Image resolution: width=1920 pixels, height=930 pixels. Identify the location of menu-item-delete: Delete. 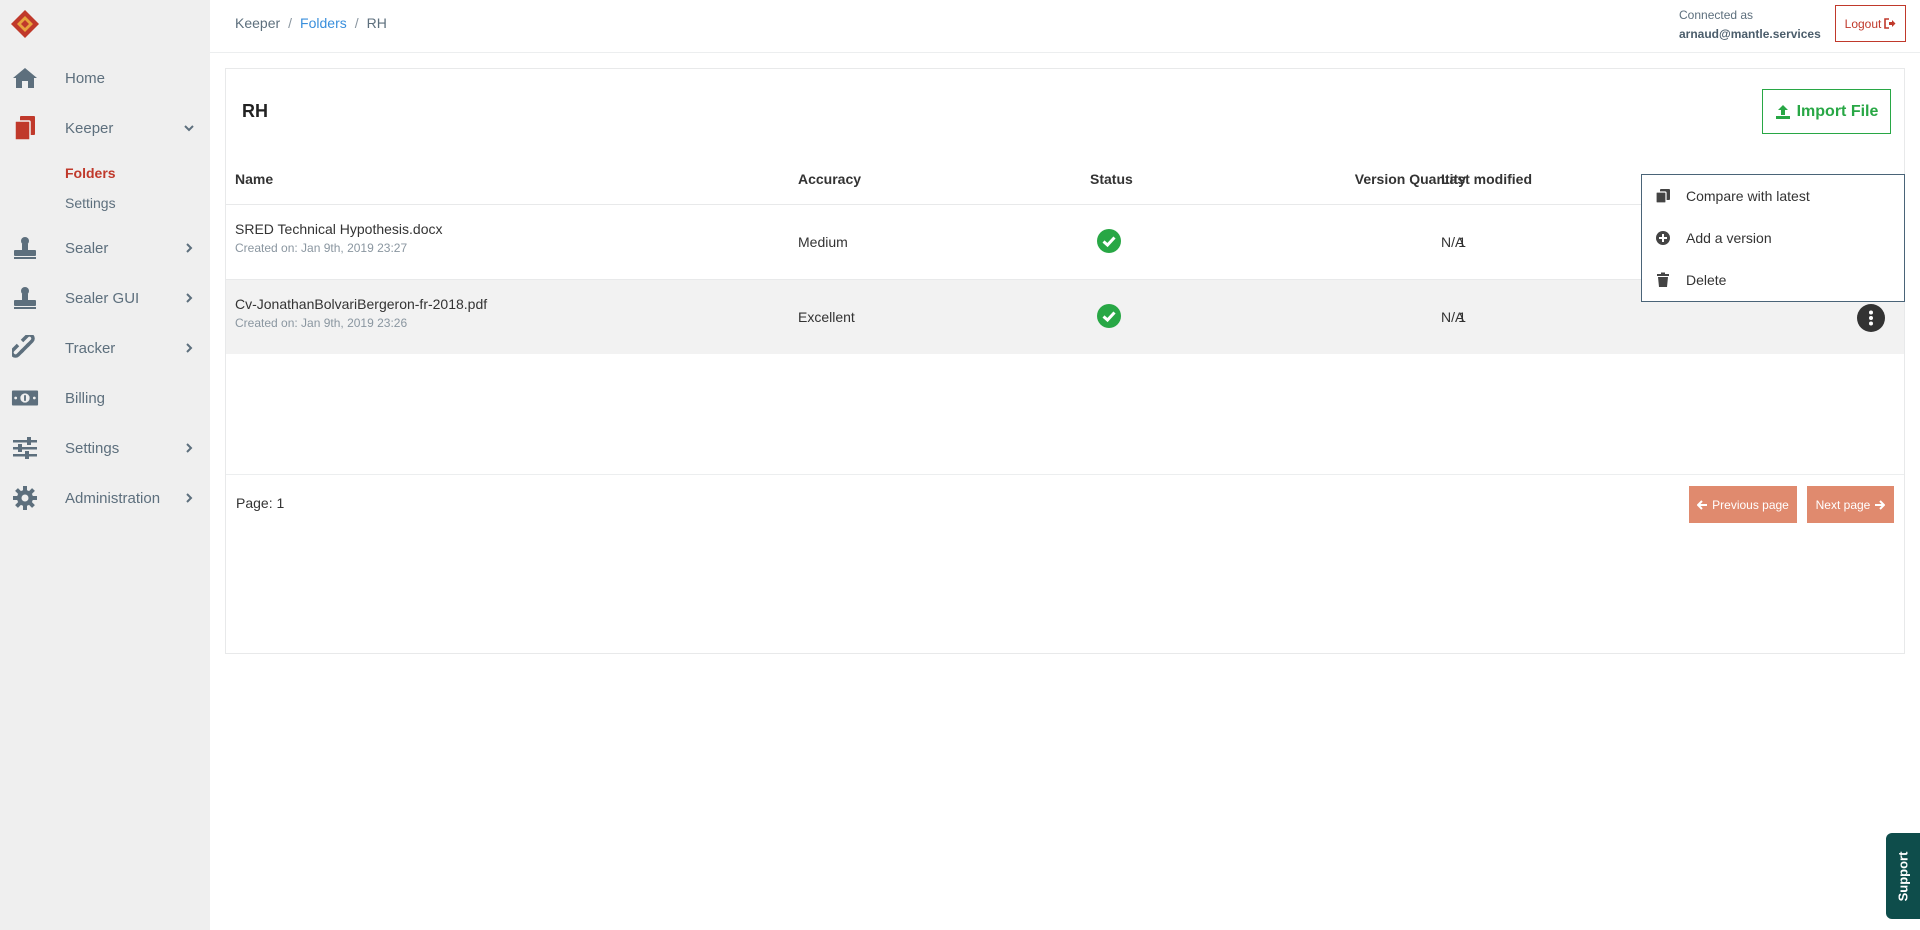
(1773, 280).